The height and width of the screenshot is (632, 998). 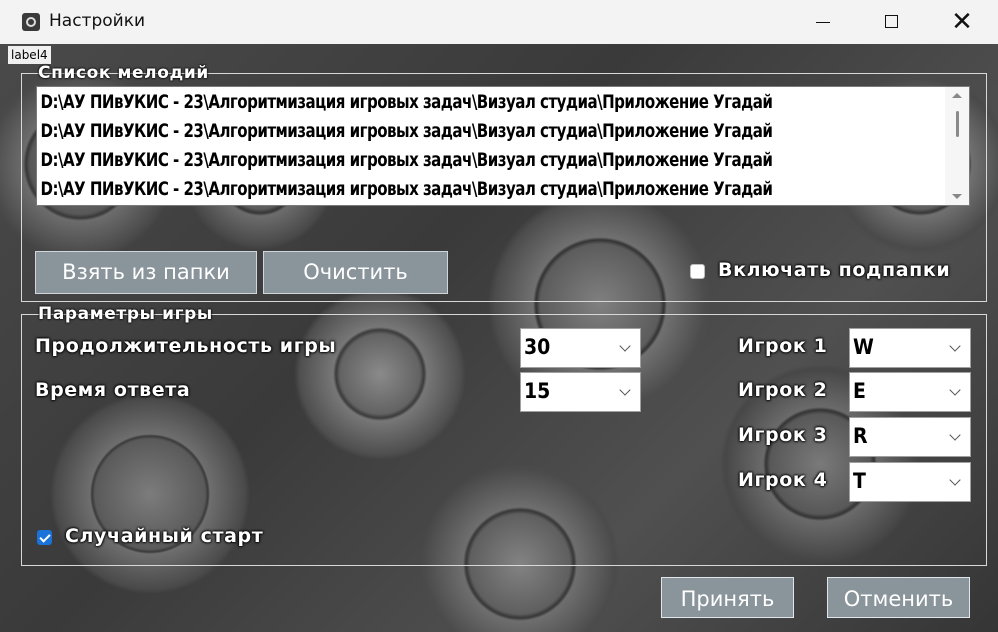 I want to click on game-params-group-title: Параметры игры, so click(x=125, y=314).